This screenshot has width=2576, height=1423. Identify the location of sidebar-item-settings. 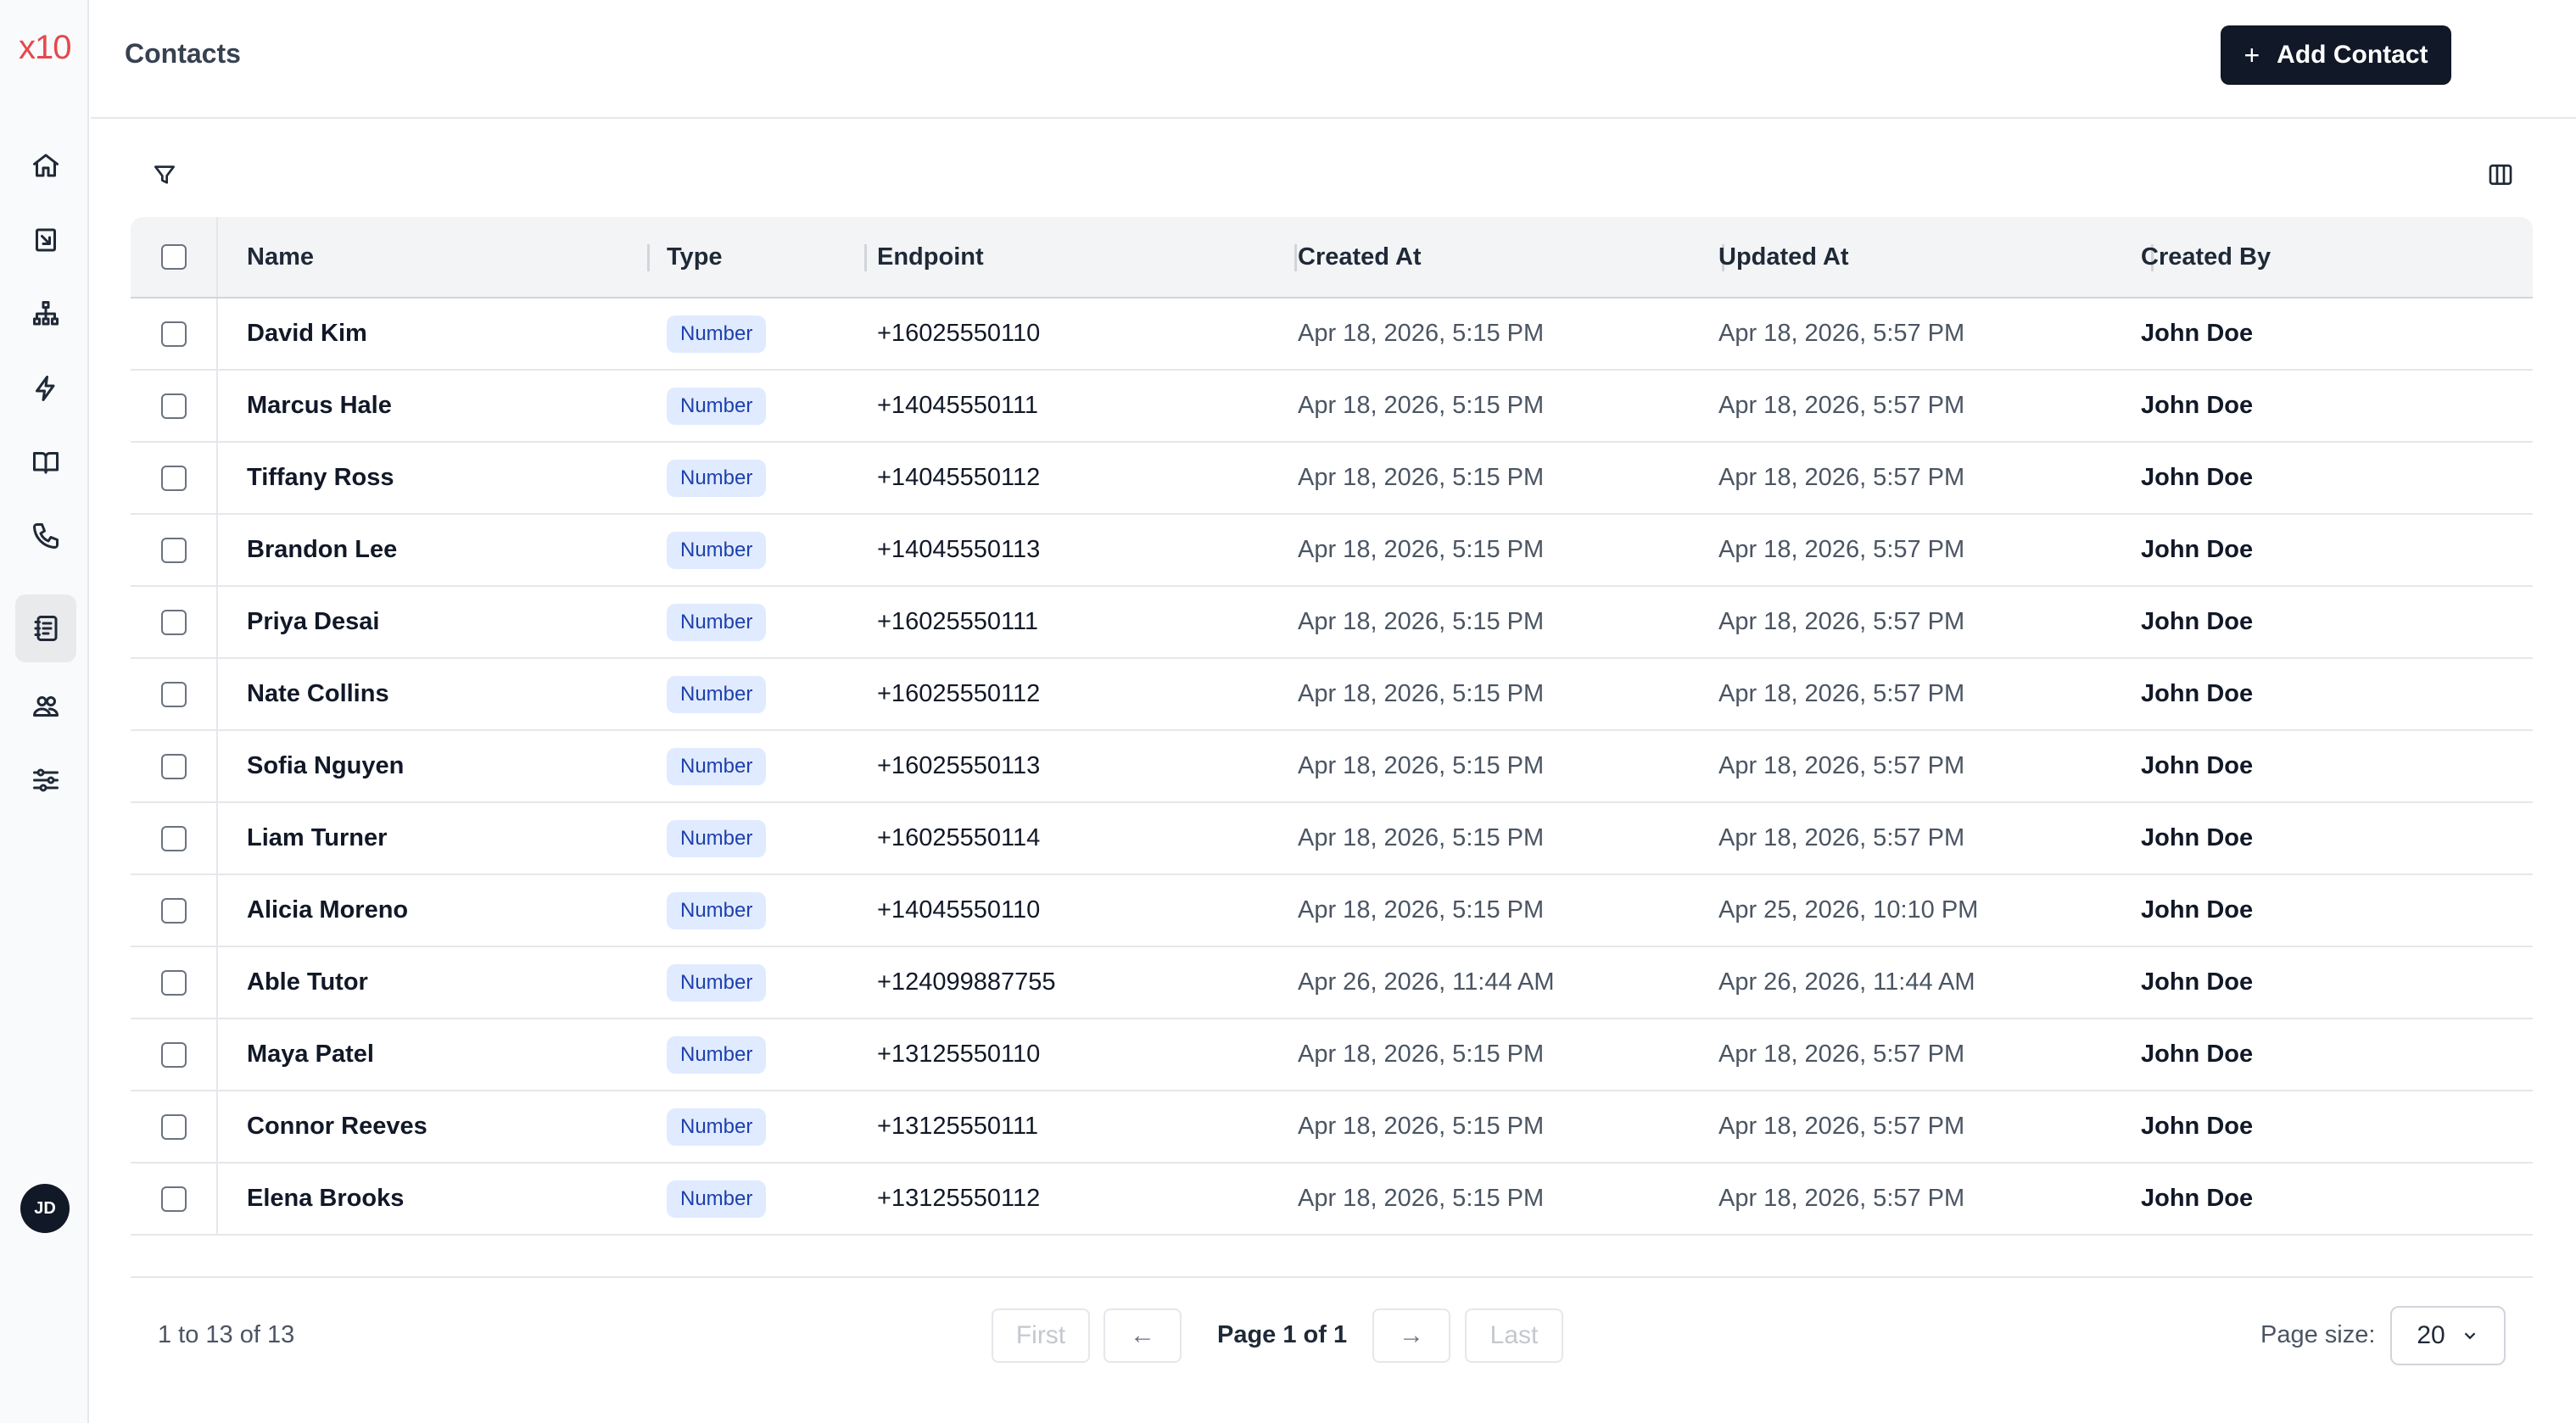
(45, 780).